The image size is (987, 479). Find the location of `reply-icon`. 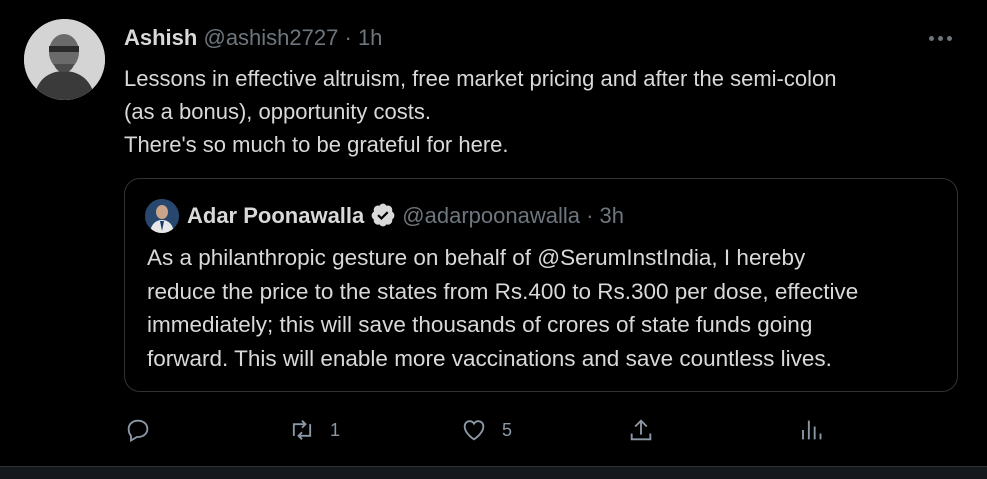

reply-icon is located at coordinates (138, 431).